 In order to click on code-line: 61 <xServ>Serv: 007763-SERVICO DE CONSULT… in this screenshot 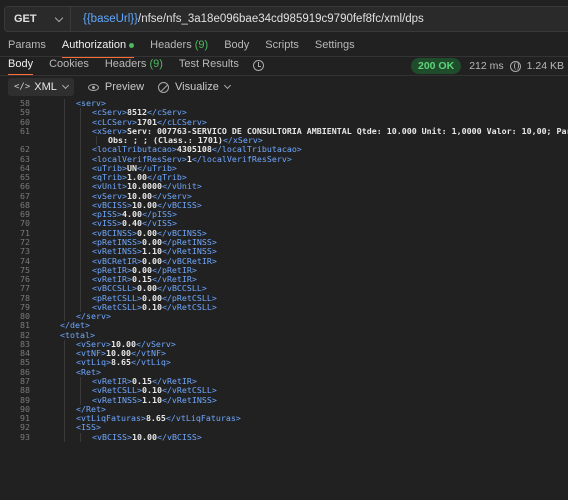, I will do `click(284, 130)`.